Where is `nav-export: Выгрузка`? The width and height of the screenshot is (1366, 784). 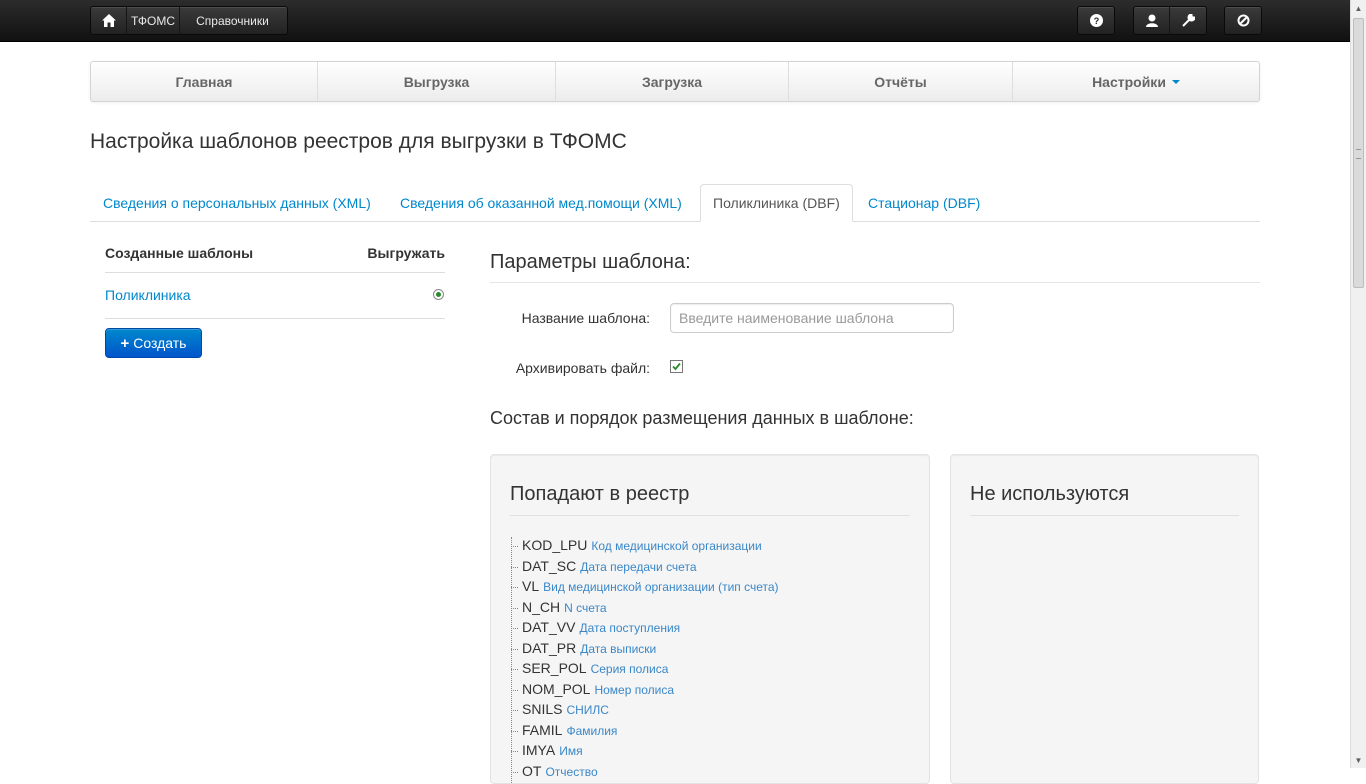
nav-export: Выгрузка is located at coordinates (437, 81).